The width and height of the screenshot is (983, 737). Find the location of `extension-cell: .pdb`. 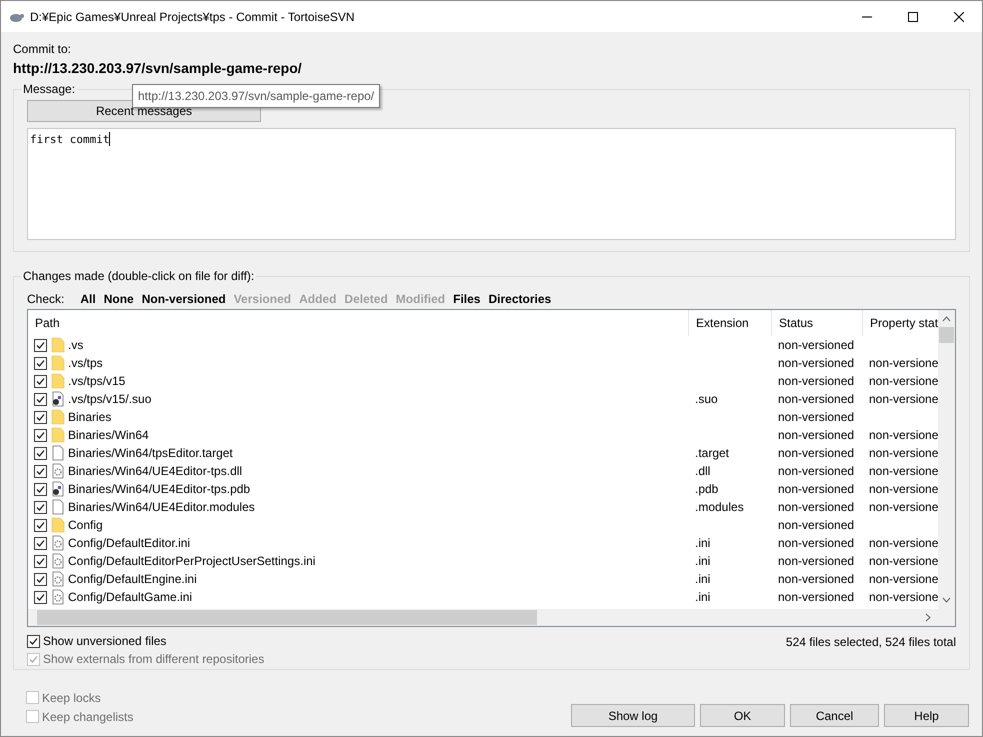

extension-cell: .pdb is located at coordinates (706, 489).